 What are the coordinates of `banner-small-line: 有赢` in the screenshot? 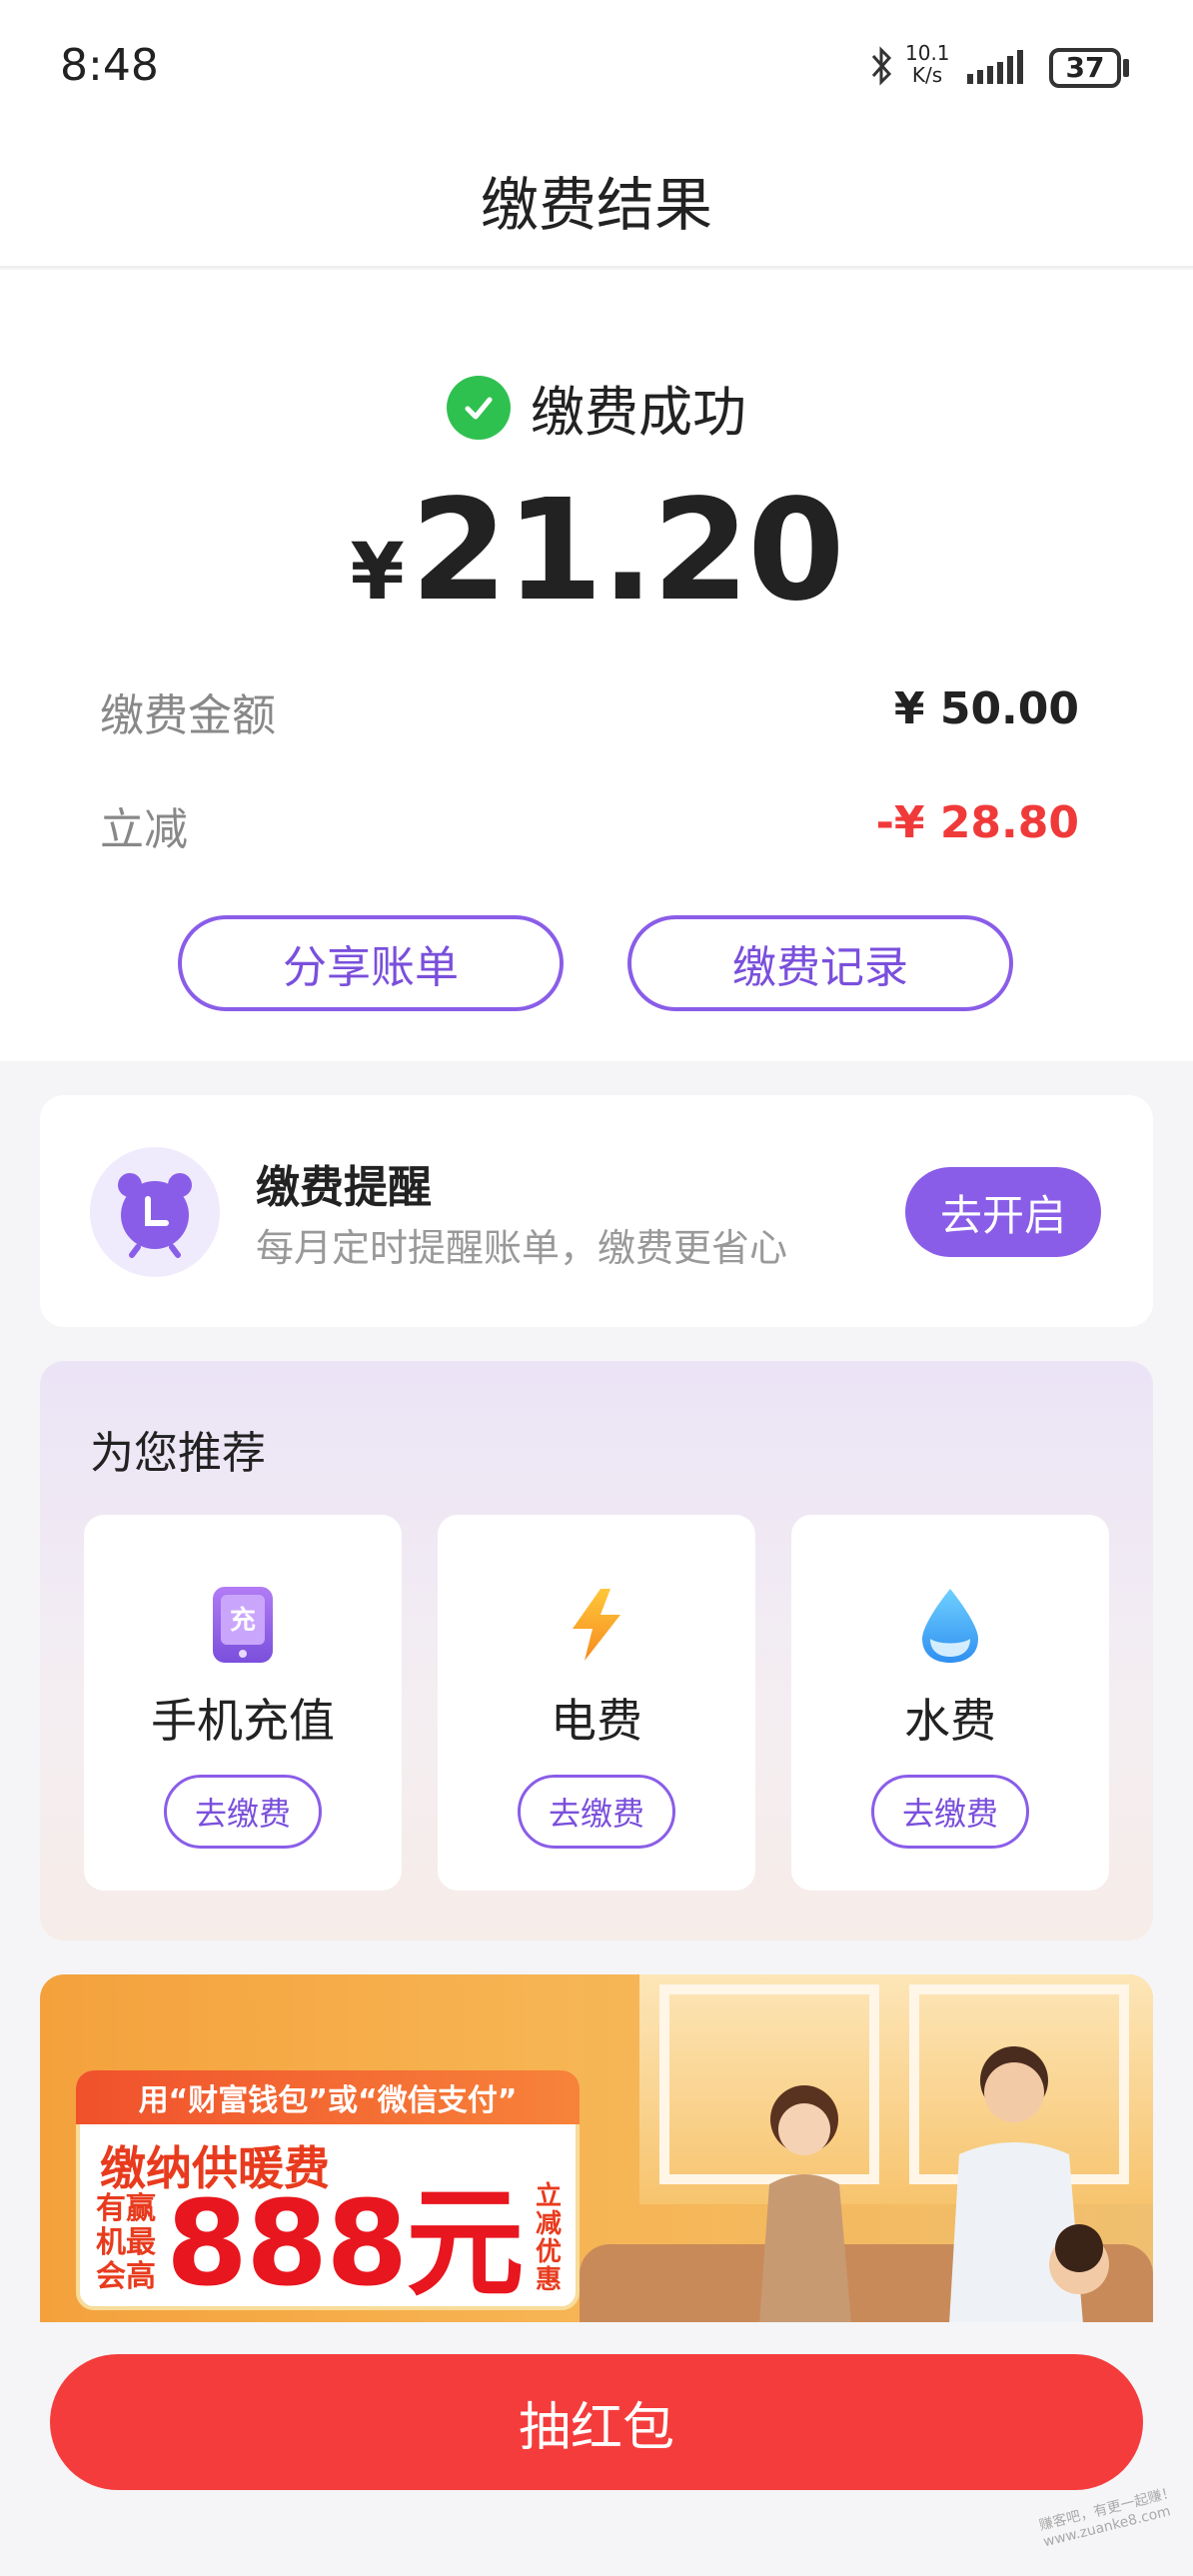 It's located at (126, 2208).